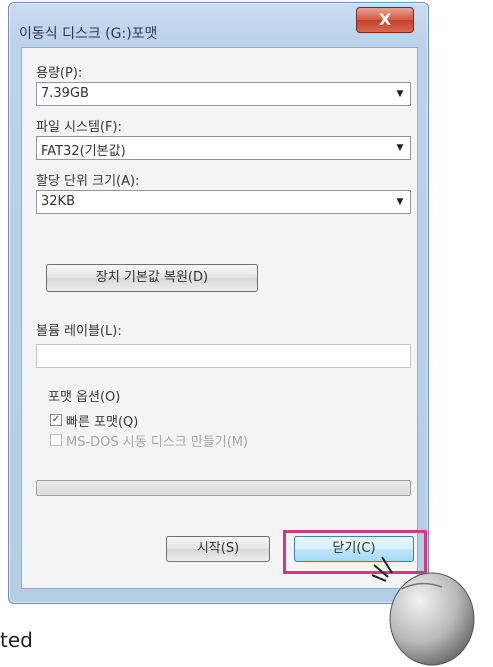  What do you see at coordinates (223, 148) in the screenshot?
I see `filesystem-select: FAT32(기본값) ▼` at bounding box center [223, 148].